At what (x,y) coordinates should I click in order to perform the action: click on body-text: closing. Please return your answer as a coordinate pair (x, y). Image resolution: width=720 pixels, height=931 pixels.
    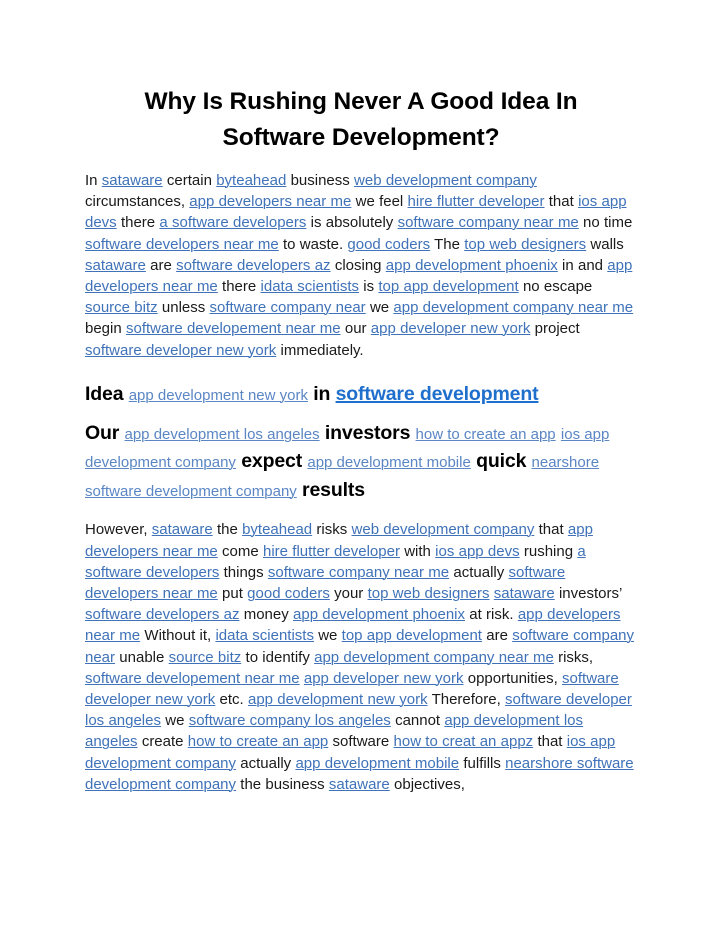
    Looking at the image, I should click on (358, 265).